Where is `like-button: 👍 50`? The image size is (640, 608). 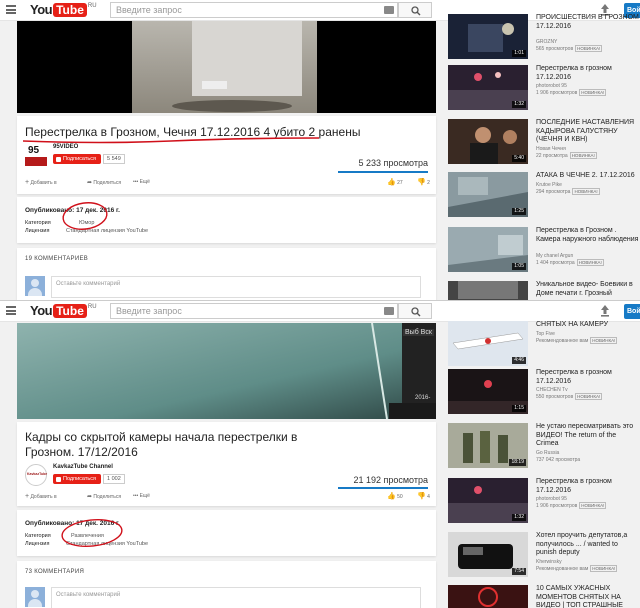 like-button: 👍 50 is located at coordinates (395, 496).